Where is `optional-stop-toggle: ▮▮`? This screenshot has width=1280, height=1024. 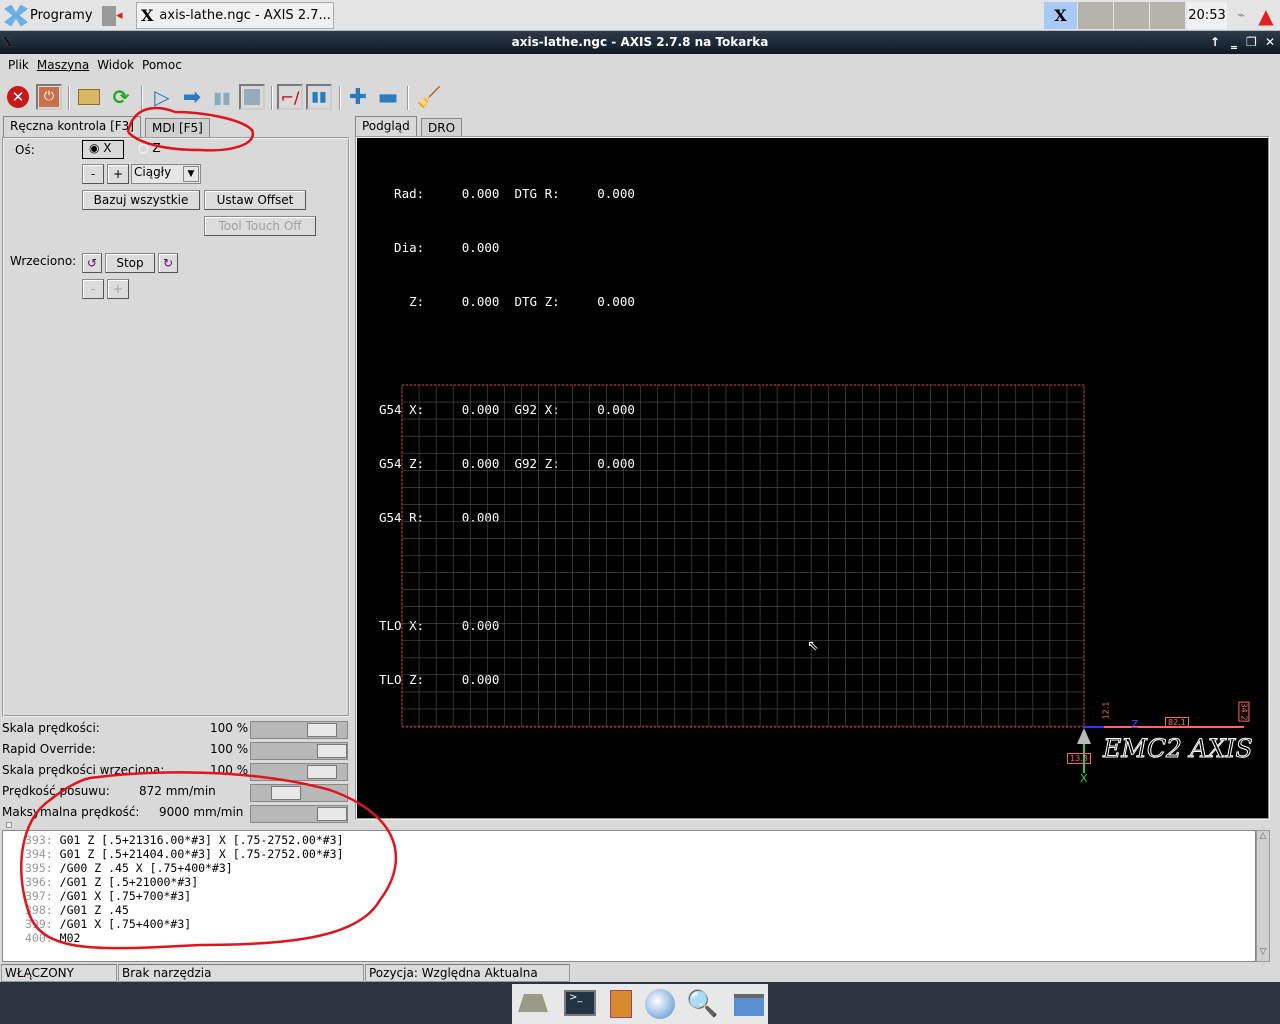
optional-stop-toggle: ▮▮ is located at coordinates (319, 97).